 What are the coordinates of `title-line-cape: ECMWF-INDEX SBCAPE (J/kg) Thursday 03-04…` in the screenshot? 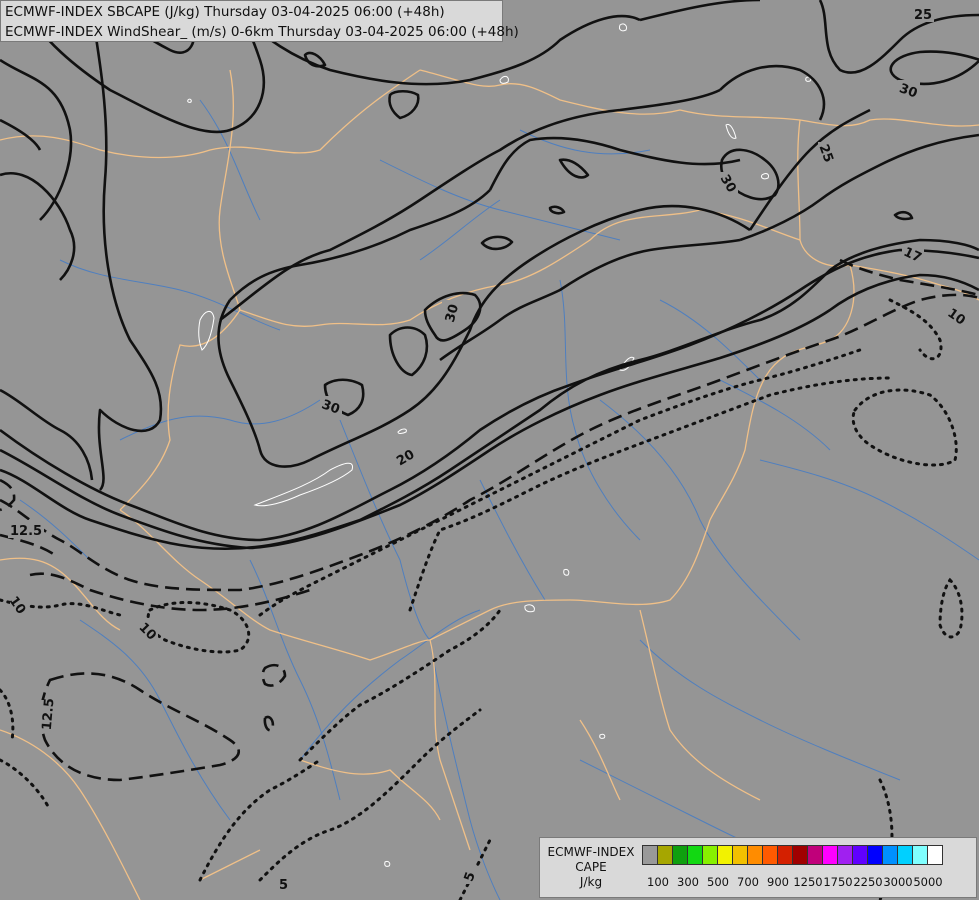 It's located at (225, 12).